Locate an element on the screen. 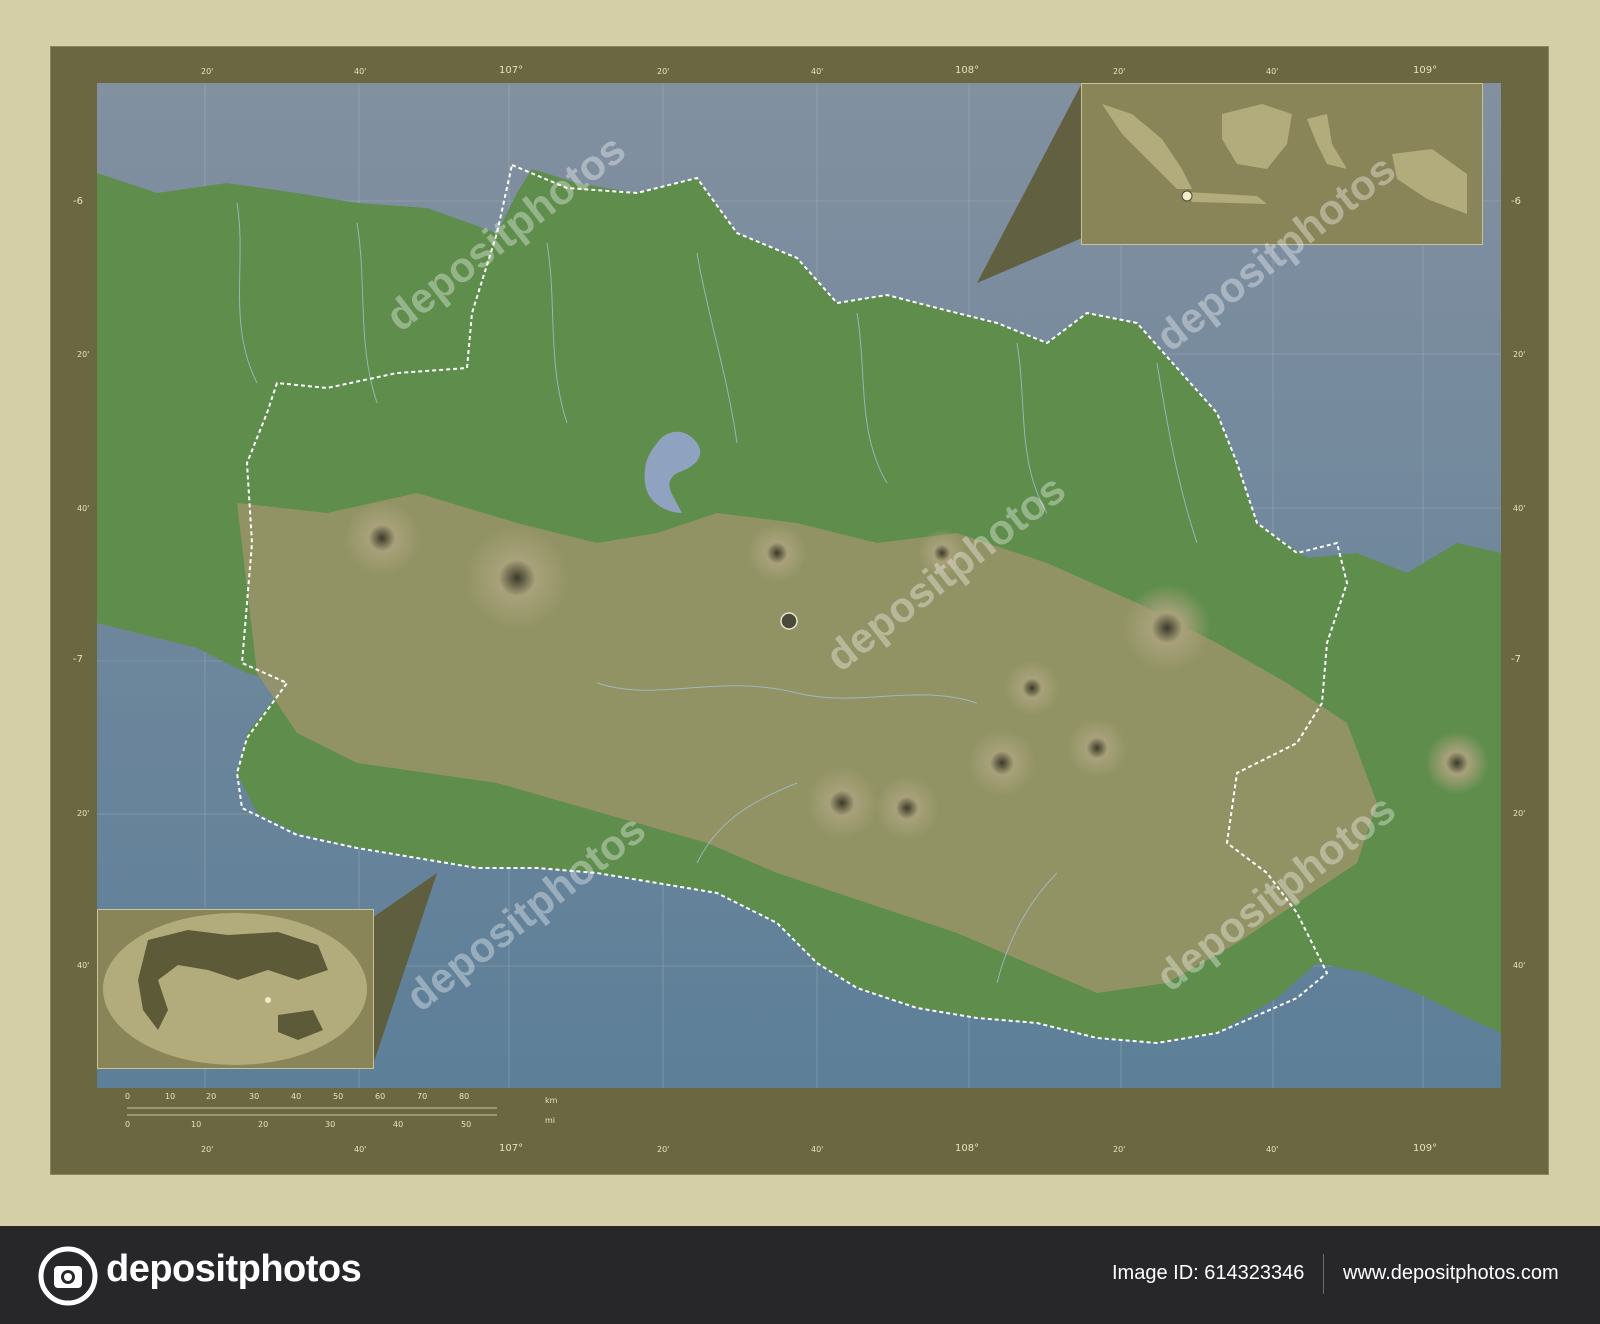 This screenshot has width=1600, height=1324. scale-km-tick: 80 is located at coordinates (464, 1096).